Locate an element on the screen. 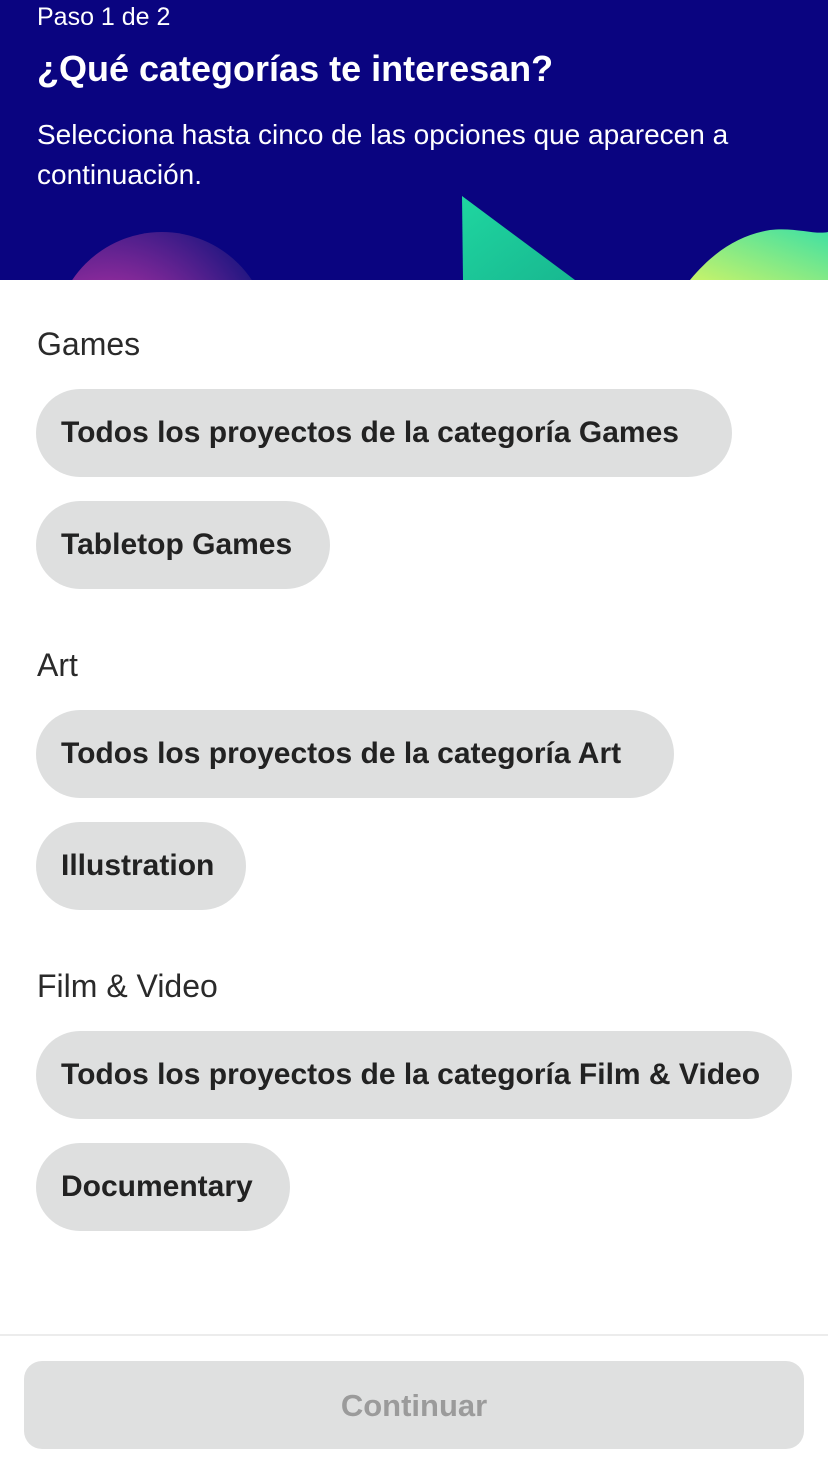  step-indicator: Paso 1 de 2 is located at coordinates (104, 17).